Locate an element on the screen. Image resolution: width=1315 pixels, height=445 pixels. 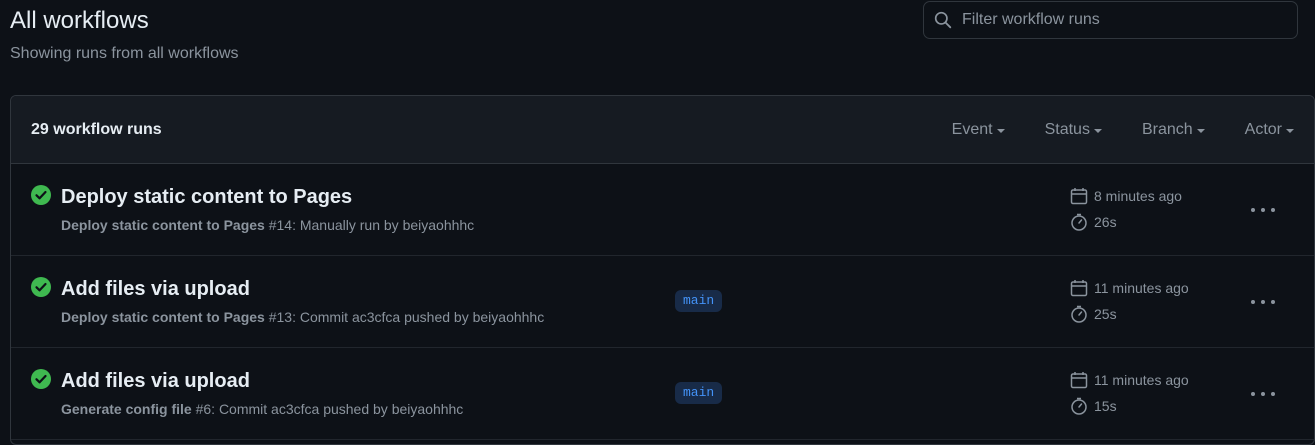
run-time: 8 minutes ago is located at coordinates (1126, 196).